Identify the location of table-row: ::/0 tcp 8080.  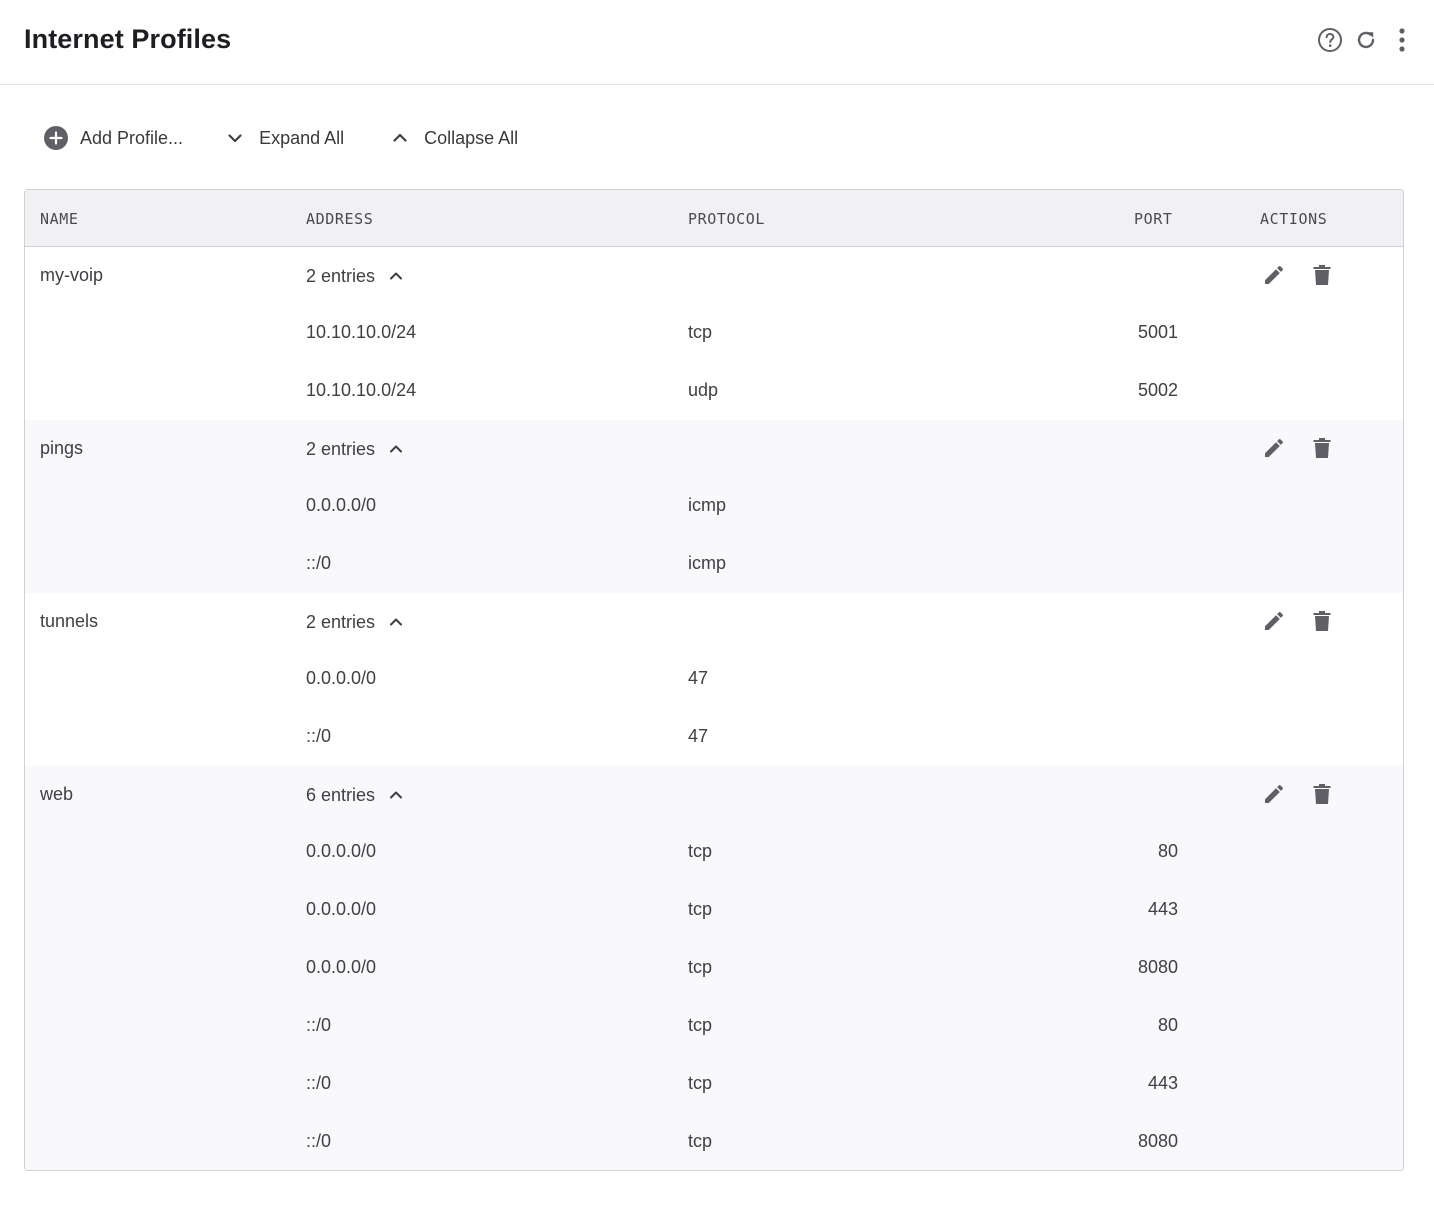
(714, 1141).